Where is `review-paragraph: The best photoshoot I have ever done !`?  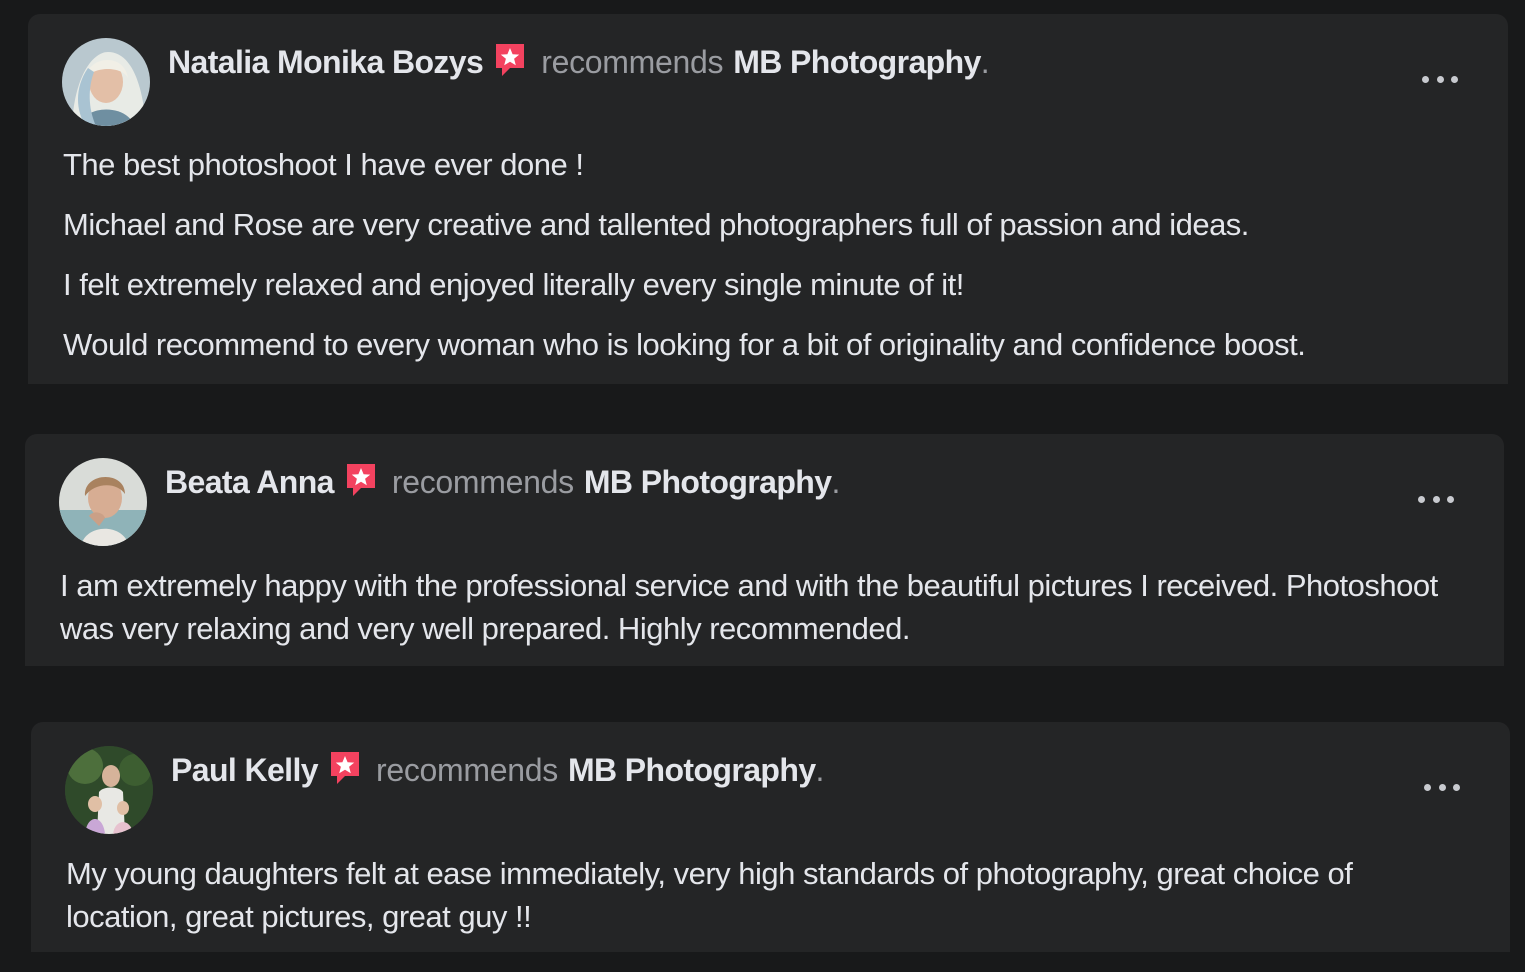
review-paragraph: The best photoshoot I have ever done ! is located at coordinates (323, 164).